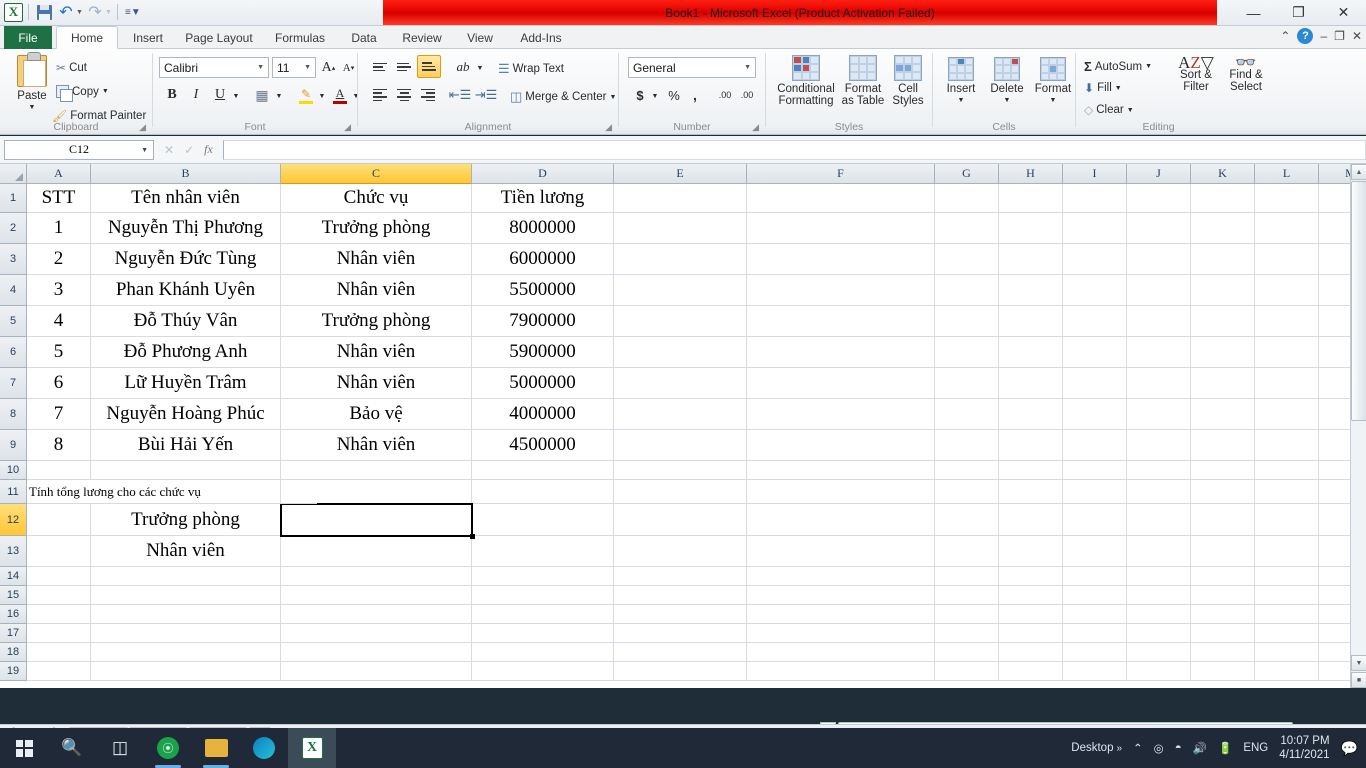 Image resolution: width=1366 pixels, height=768 pixels. I want to click on cell-E11, so click(680, 492).